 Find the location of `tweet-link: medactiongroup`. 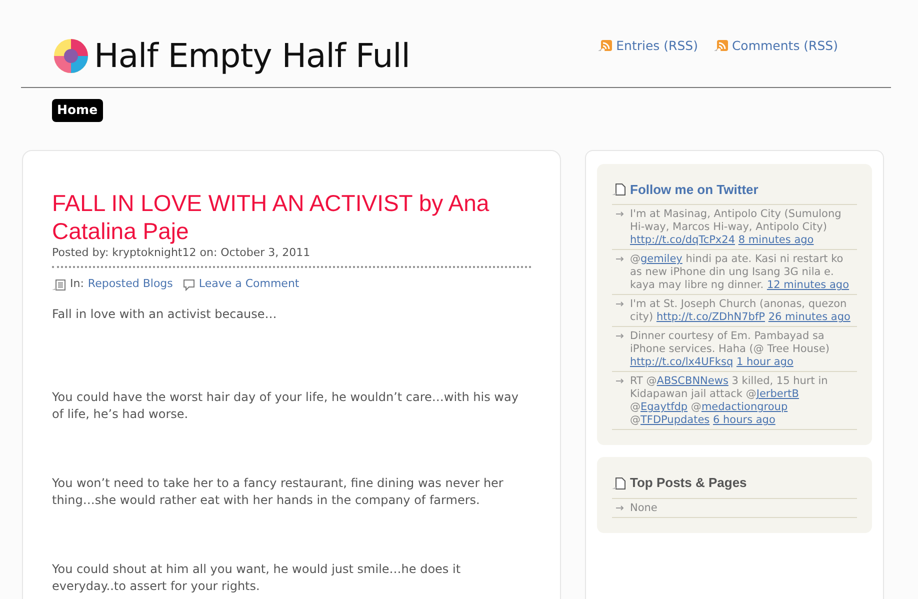

tweet-link: medactiongroup is located at coordinates (744, 407).